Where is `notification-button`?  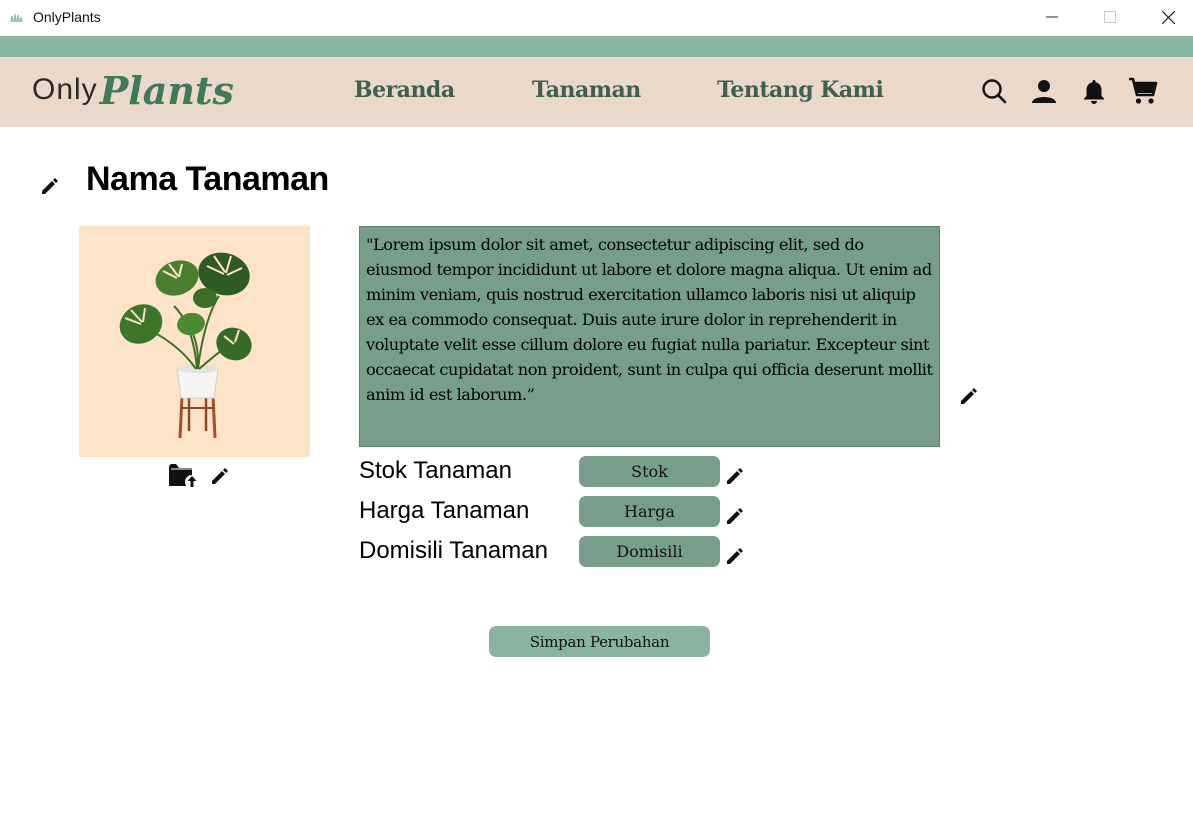
notification-button is located at coordinates (1094, 91).